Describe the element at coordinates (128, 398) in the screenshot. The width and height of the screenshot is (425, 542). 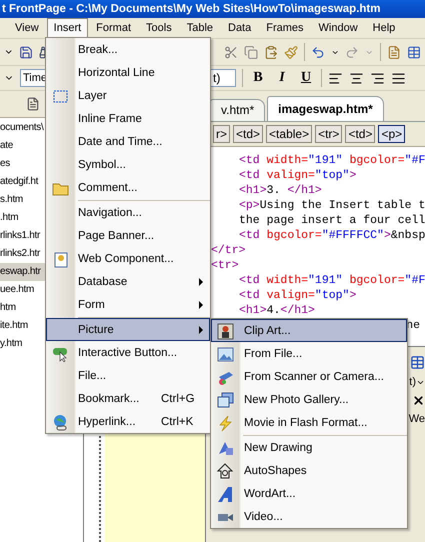
I see `menu-item: Bookmark... Ctrl+G` at that location.